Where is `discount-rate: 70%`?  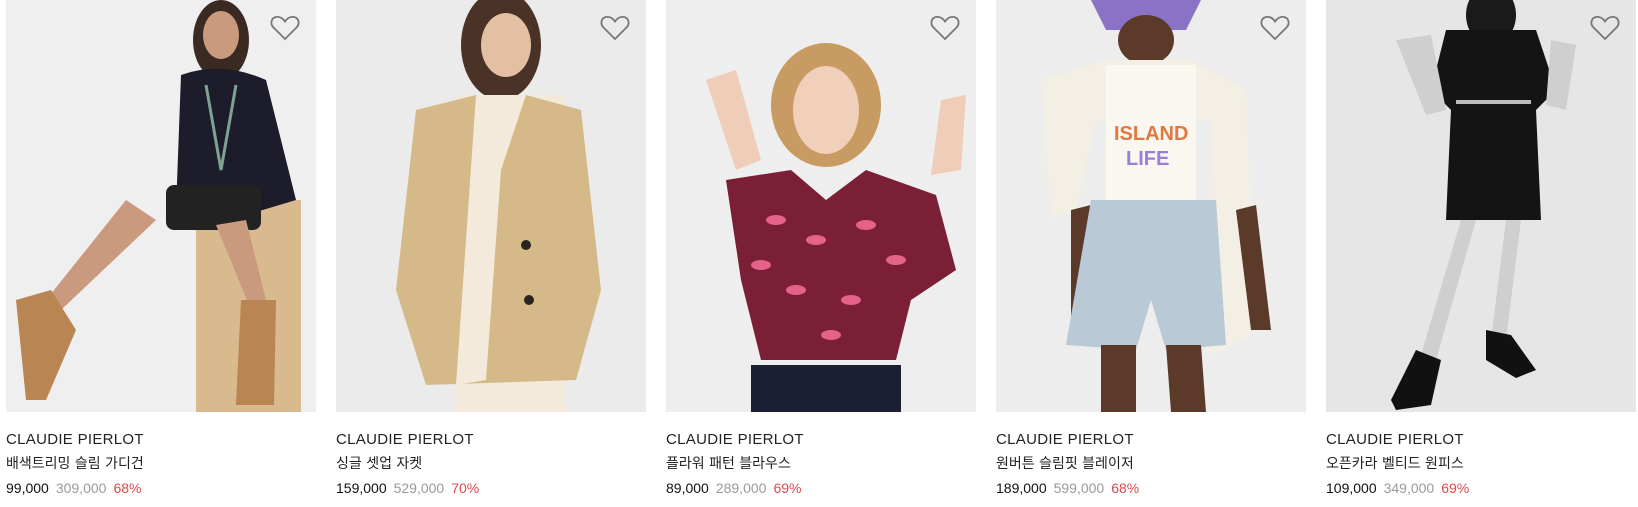 discount-rate: 70% is located at coordinates (465, 488).